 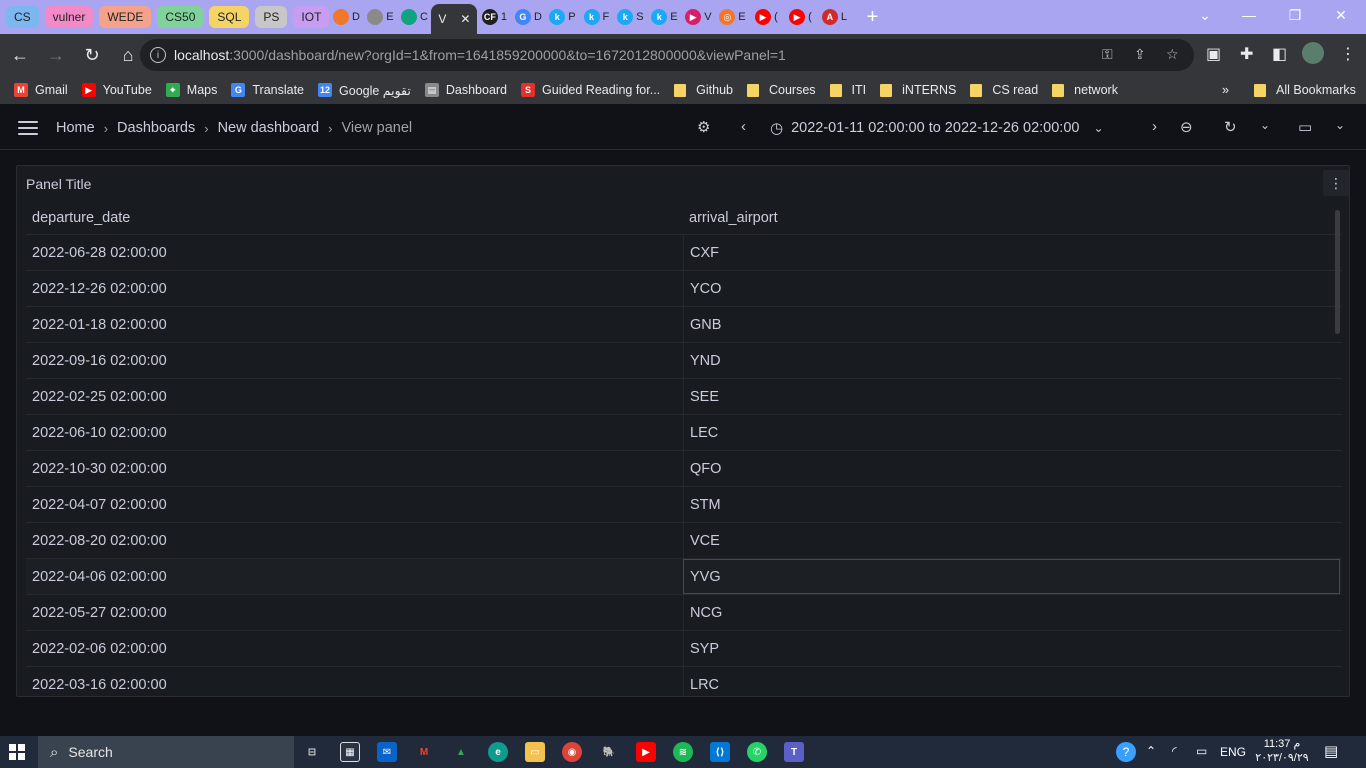 What do you see at coordinates (116, 90) in the screenshot?
I see `bookmark-youtube: ▶ YouTube` at bounding box center [116, 90].